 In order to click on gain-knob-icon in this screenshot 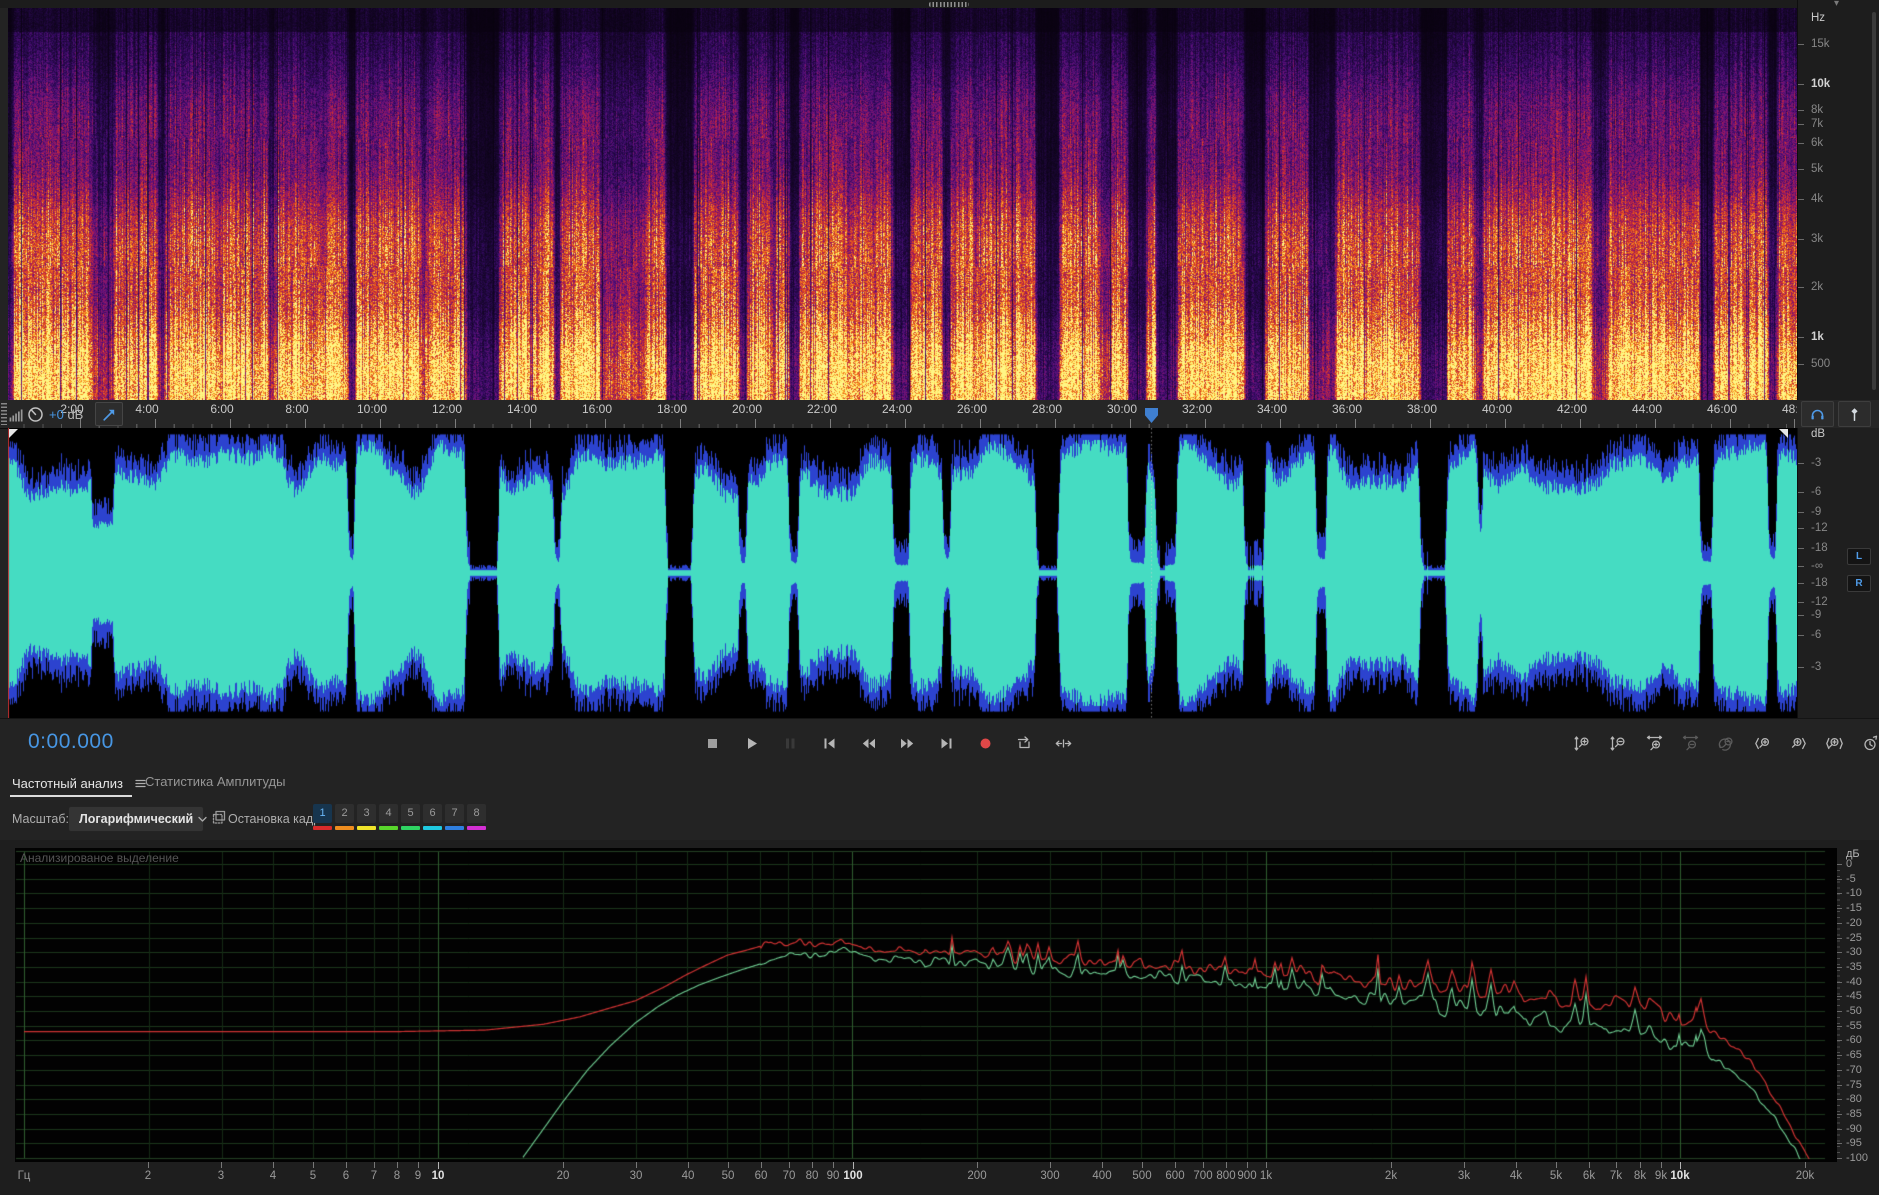, I will do `click(35, 414)`.